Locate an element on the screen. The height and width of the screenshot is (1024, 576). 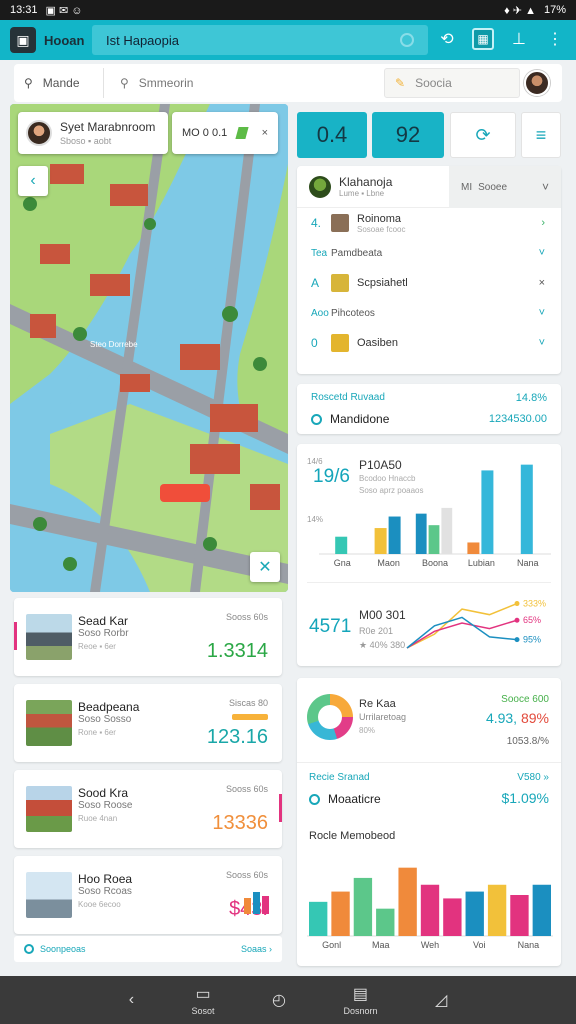
line-series is located at coordinates (462, 632).